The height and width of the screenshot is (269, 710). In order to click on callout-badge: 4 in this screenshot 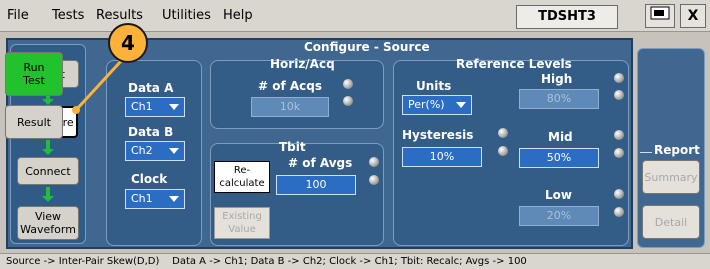, I will do `click(128, 43)`.